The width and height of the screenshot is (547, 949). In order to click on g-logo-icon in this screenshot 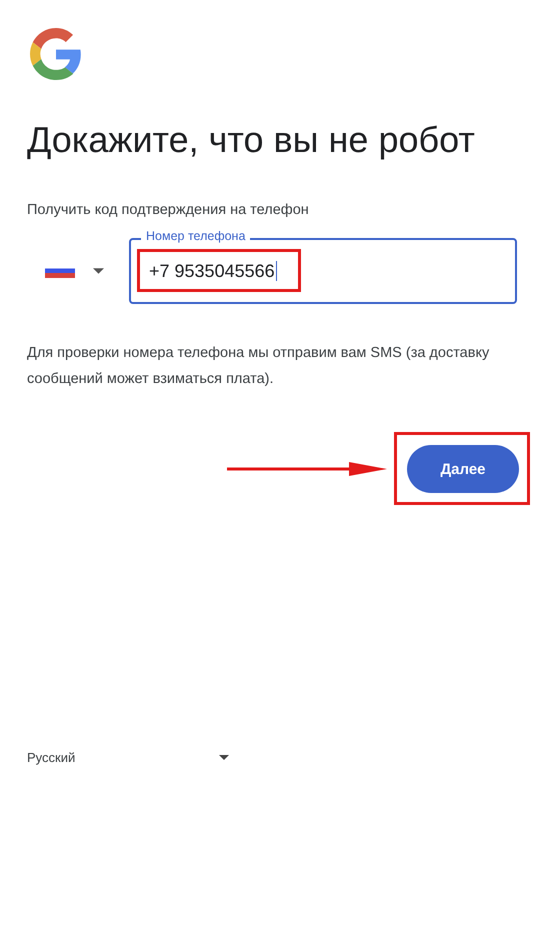, I will do `click(56, 54)`.